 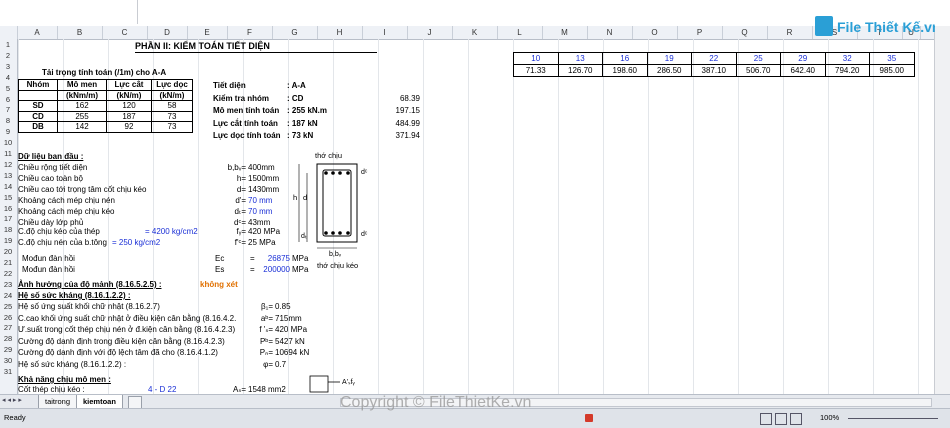 I want to click on column-header-A: A, so click(x=37, y=32).